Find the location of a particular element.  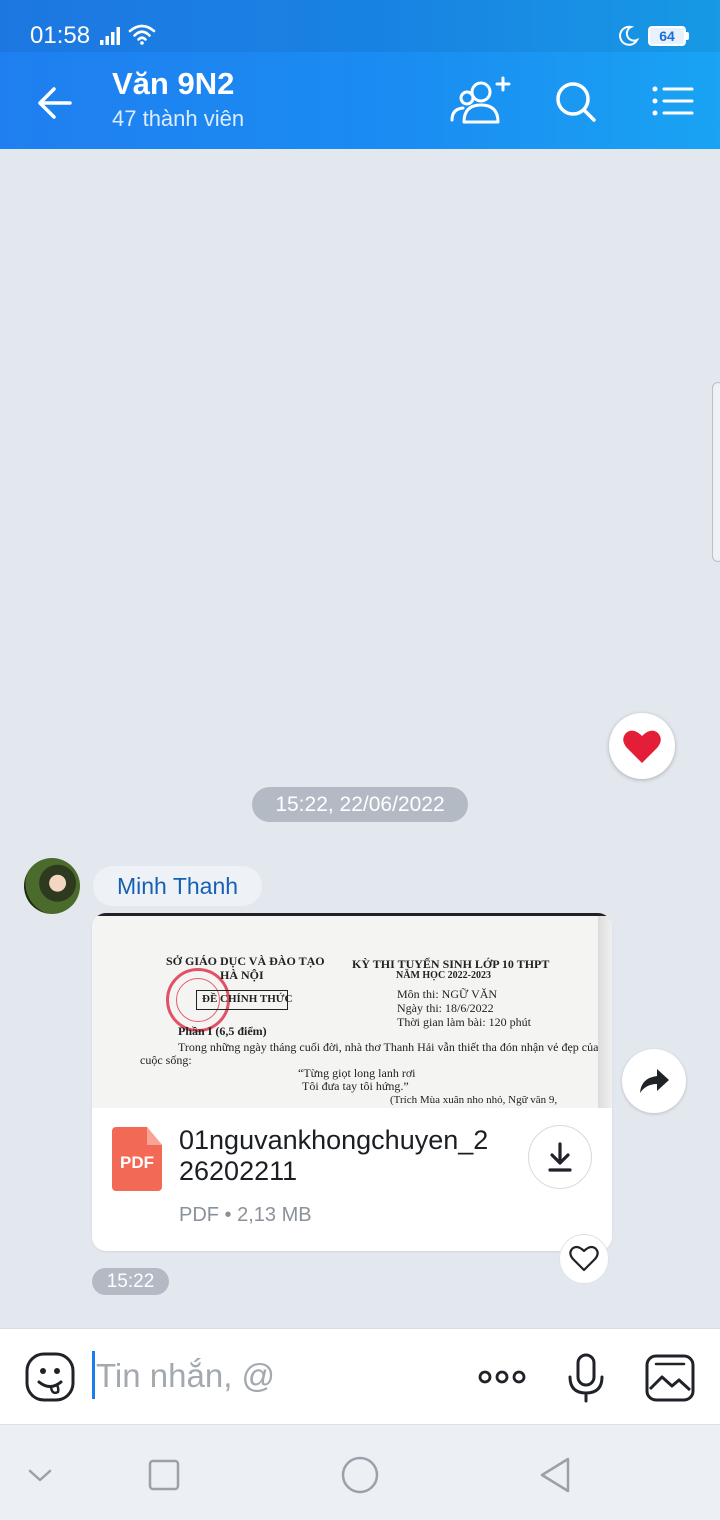

preview-date: Ngày thi: 18/6/2022 is located at coordinates (445, 1008).